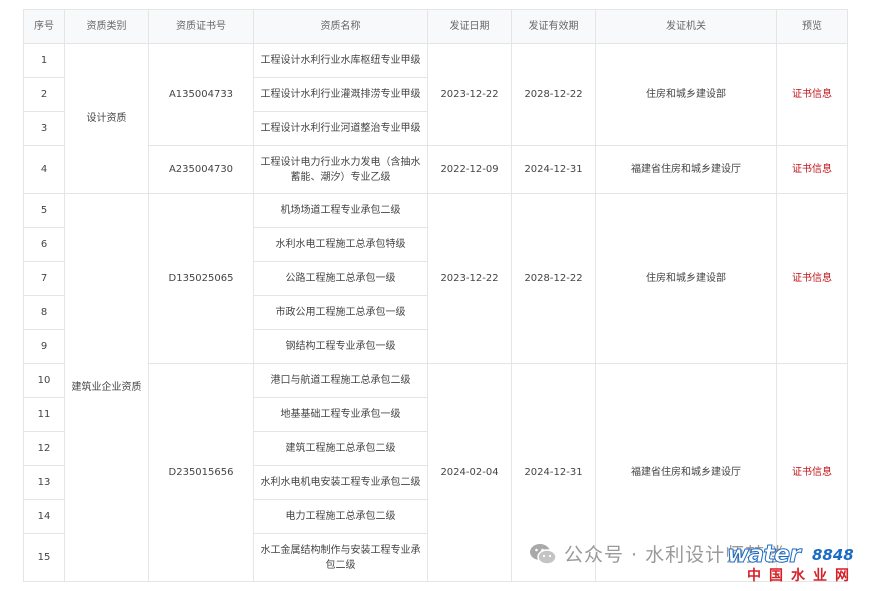  I want to click on water8848-logo: water 8848 中国水业网, so click(791, 565).